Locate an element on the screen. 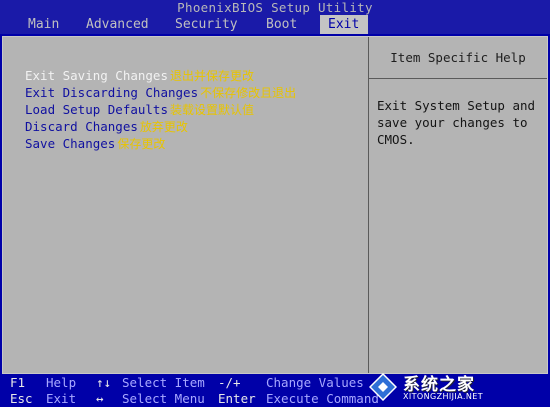 This screenshot has height=407, width=550. option-label: Discard Changes is located at coordinates (81, 126).